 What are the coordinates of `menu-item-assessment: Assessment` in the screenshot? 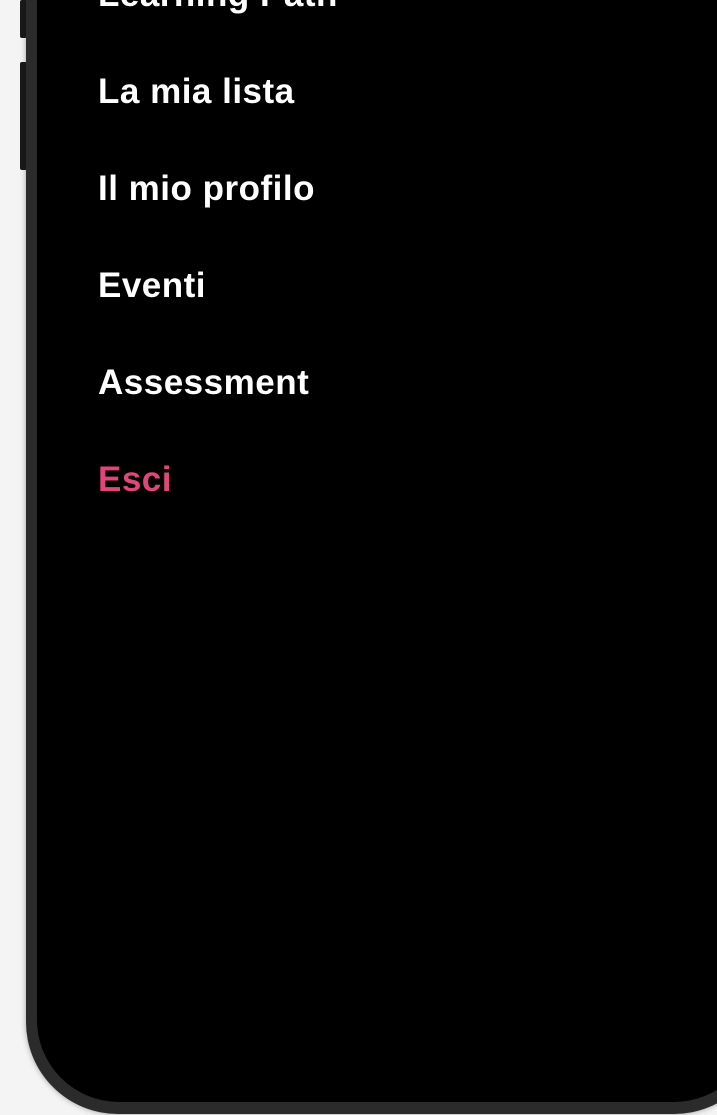 It's located at (218, 411).